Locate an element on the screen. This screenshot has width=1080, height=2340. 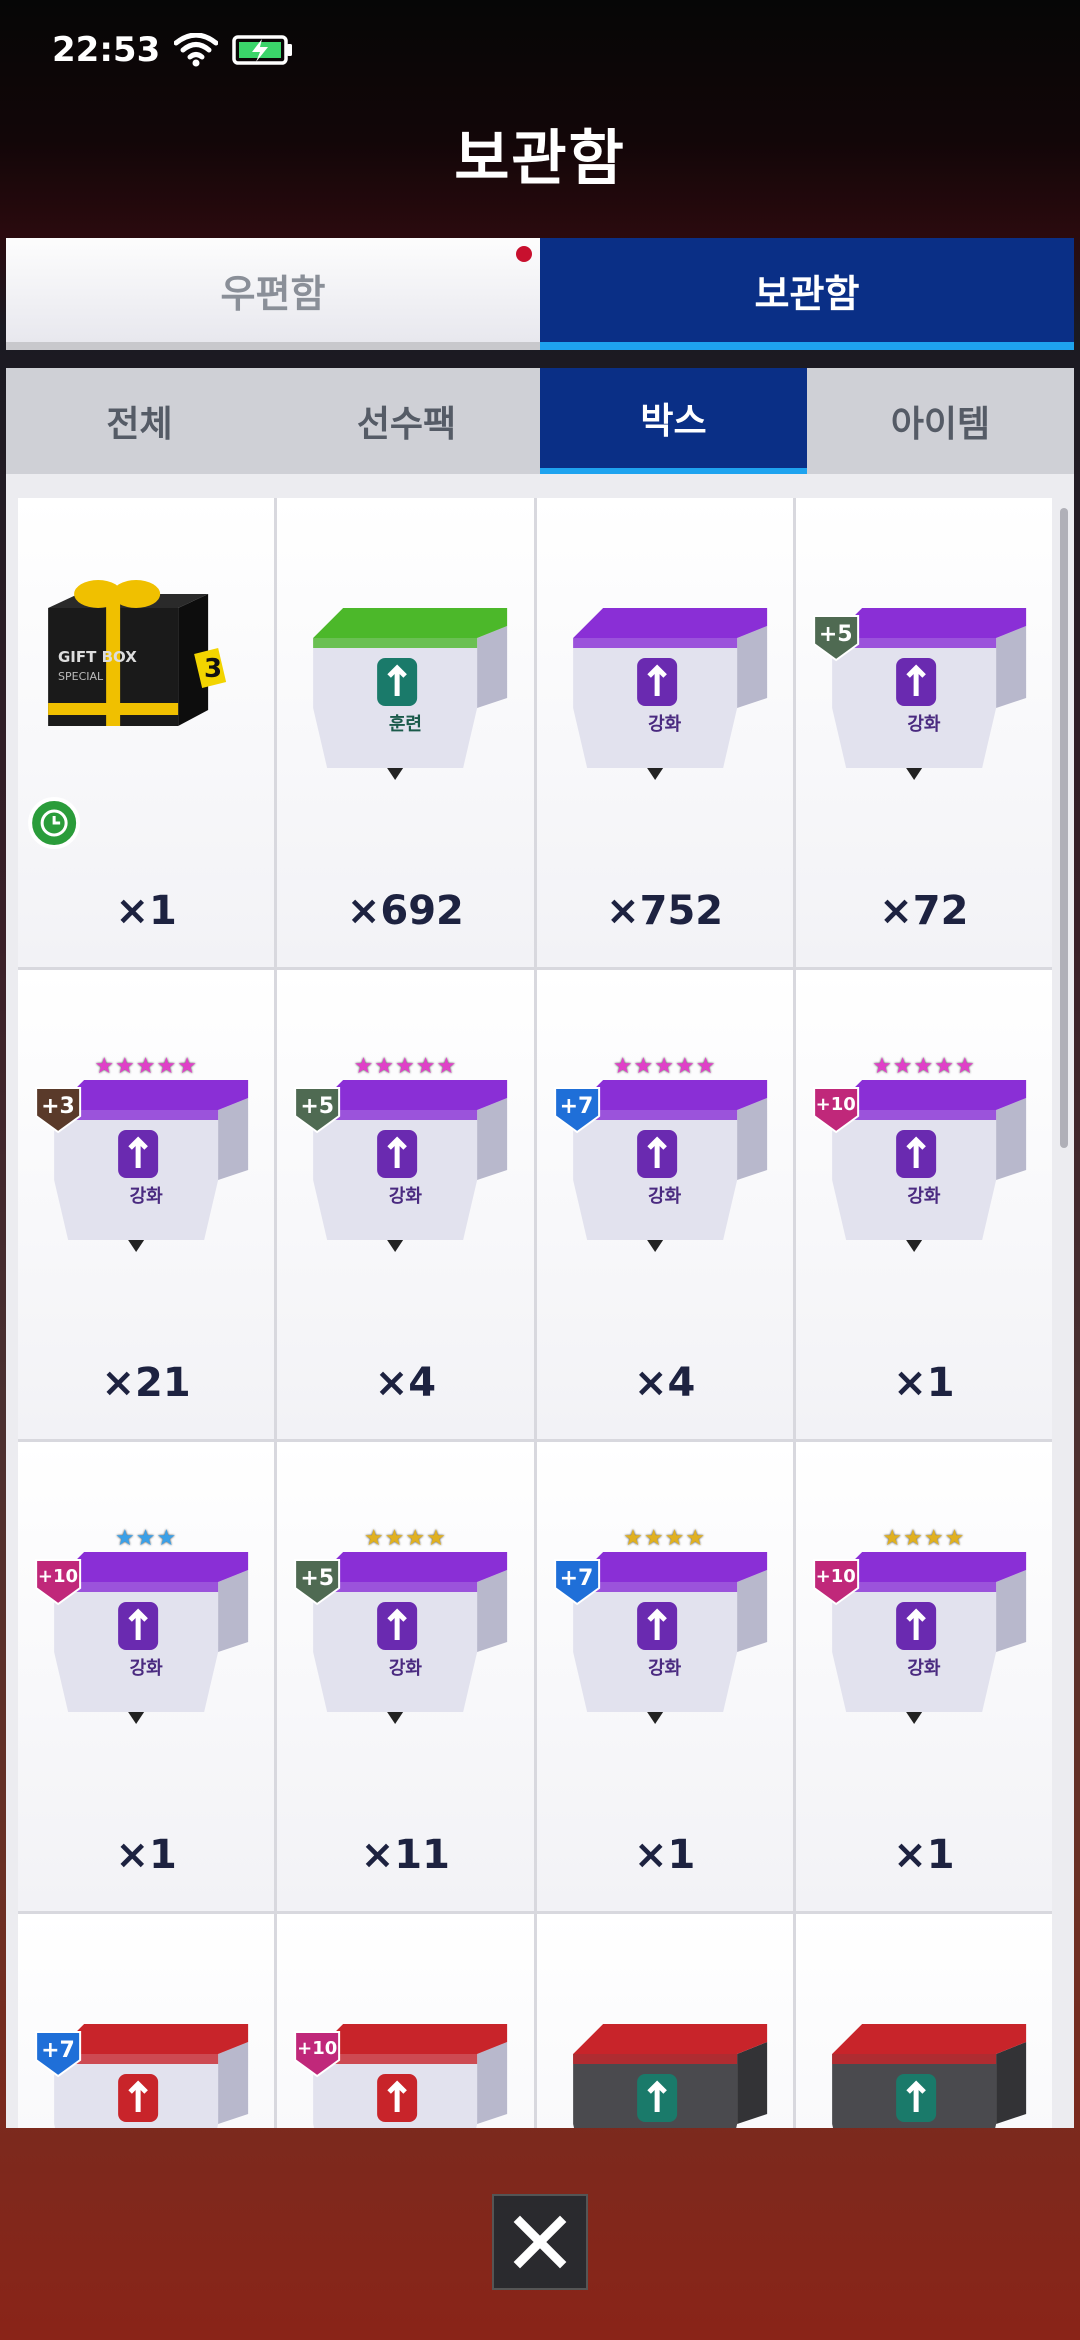
box-item-cell: 강화 +7 ★★★★ ×1 is located at coordinates (664, 1676).